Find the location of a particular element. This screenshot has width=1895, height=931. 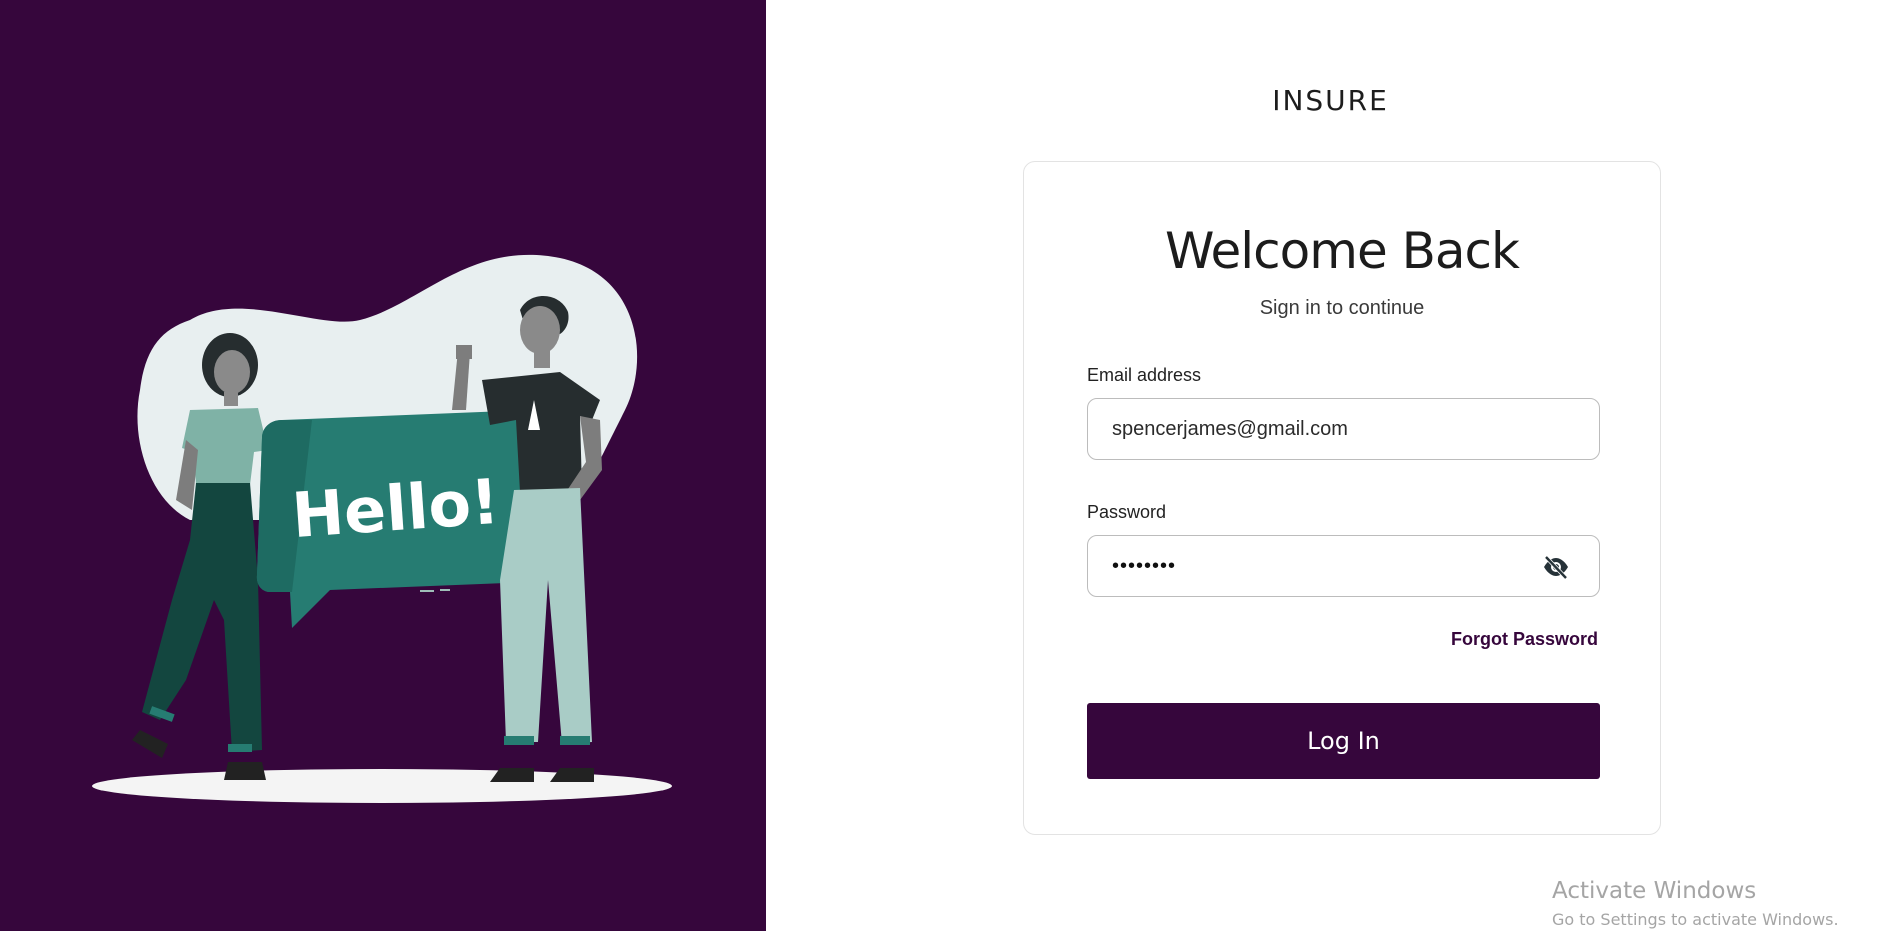

email-label: Email address is located at coordinates (1144, 375).